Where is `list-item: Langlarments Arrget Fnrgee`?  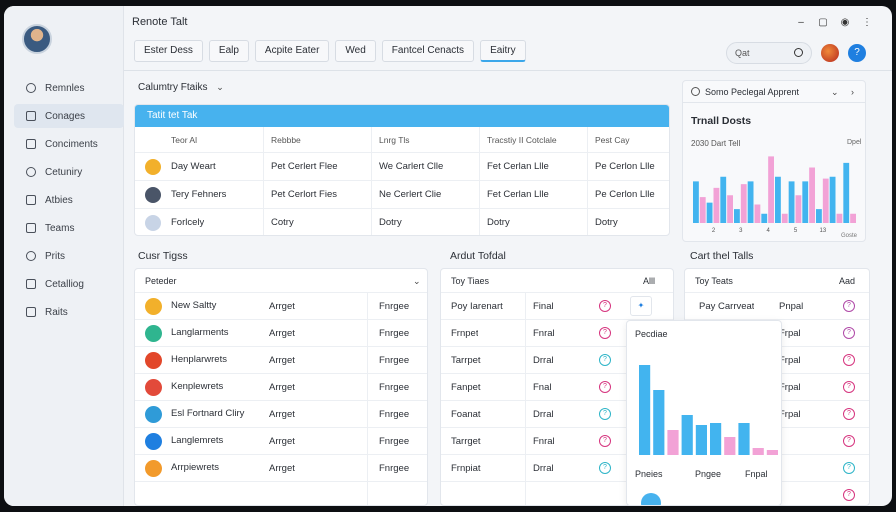
list-item: Langlarments Arrget Fnrgee is located at coordinates (281, 333).